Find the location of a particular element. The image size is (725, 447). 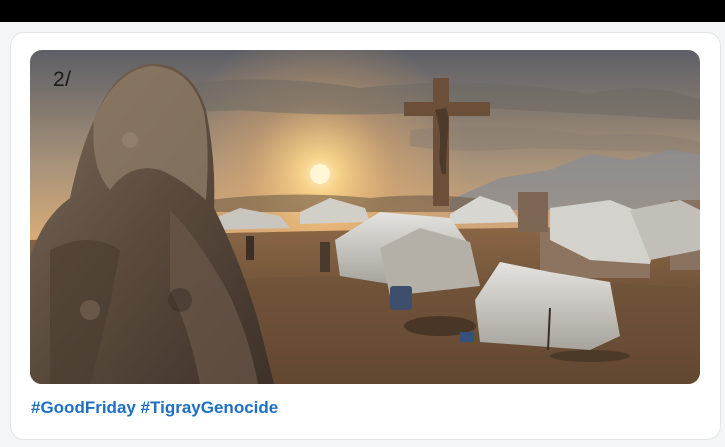

status-bar is located at coordinates (362, 11).